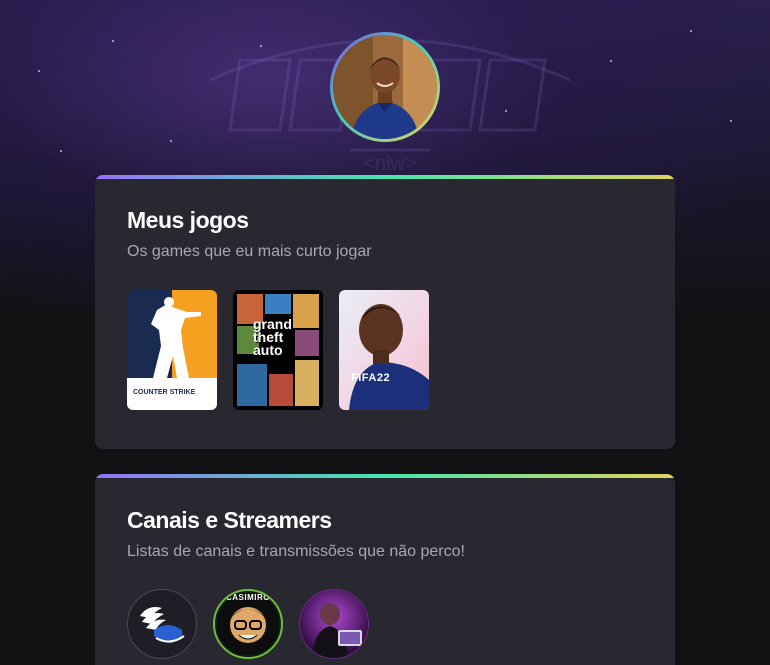 The width and height of the screenshot is (770, 665). I want to click on profile-avatar, so click(385, 87).